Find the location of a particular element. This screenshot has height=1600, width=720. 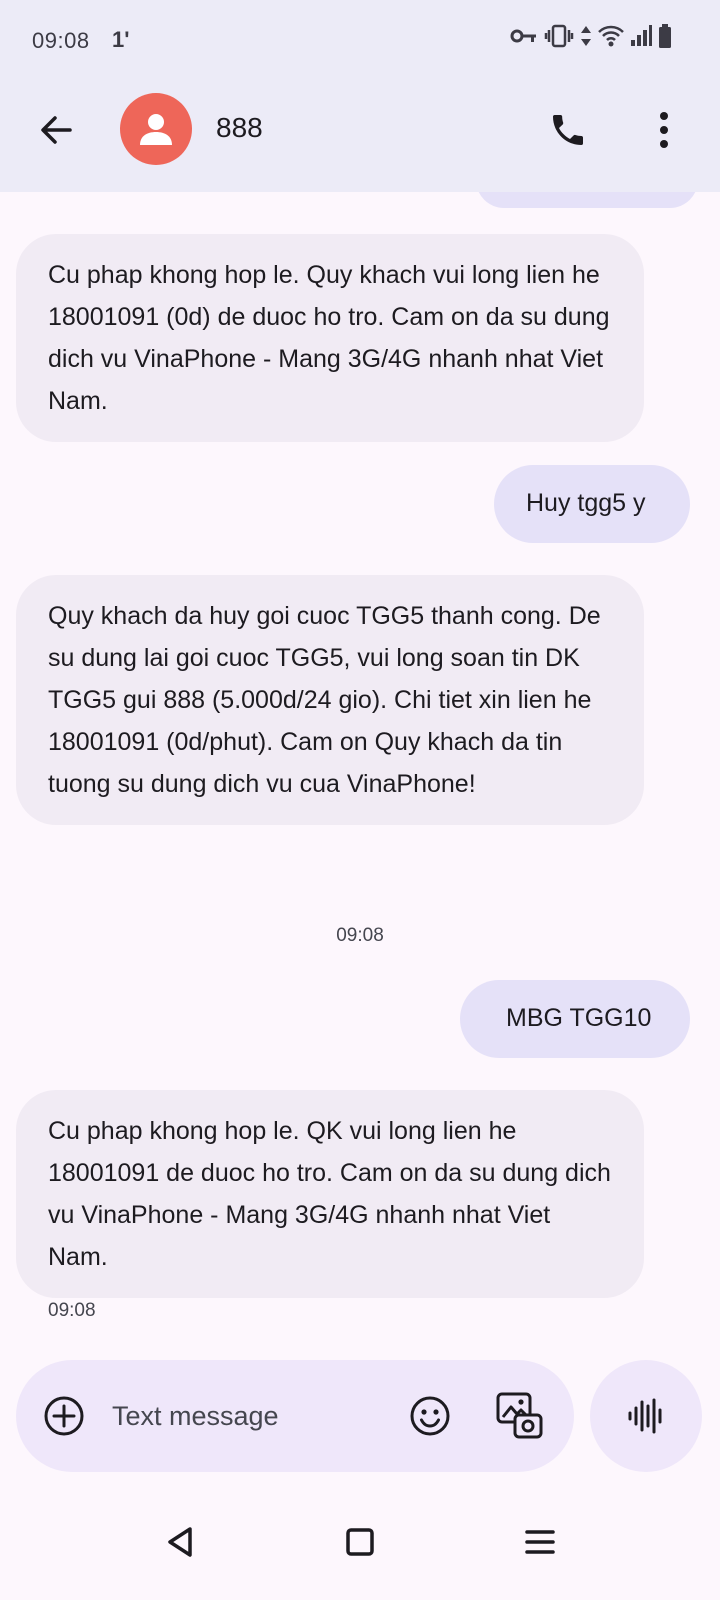

person-icon is located at coordinates (156, 129).